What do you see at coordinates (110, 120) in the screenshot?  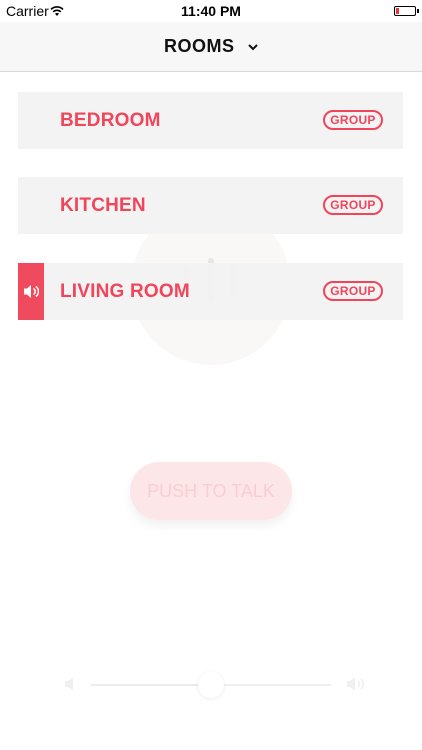 I see `room-name: BEDROOM` at bounding box center [110, 120].